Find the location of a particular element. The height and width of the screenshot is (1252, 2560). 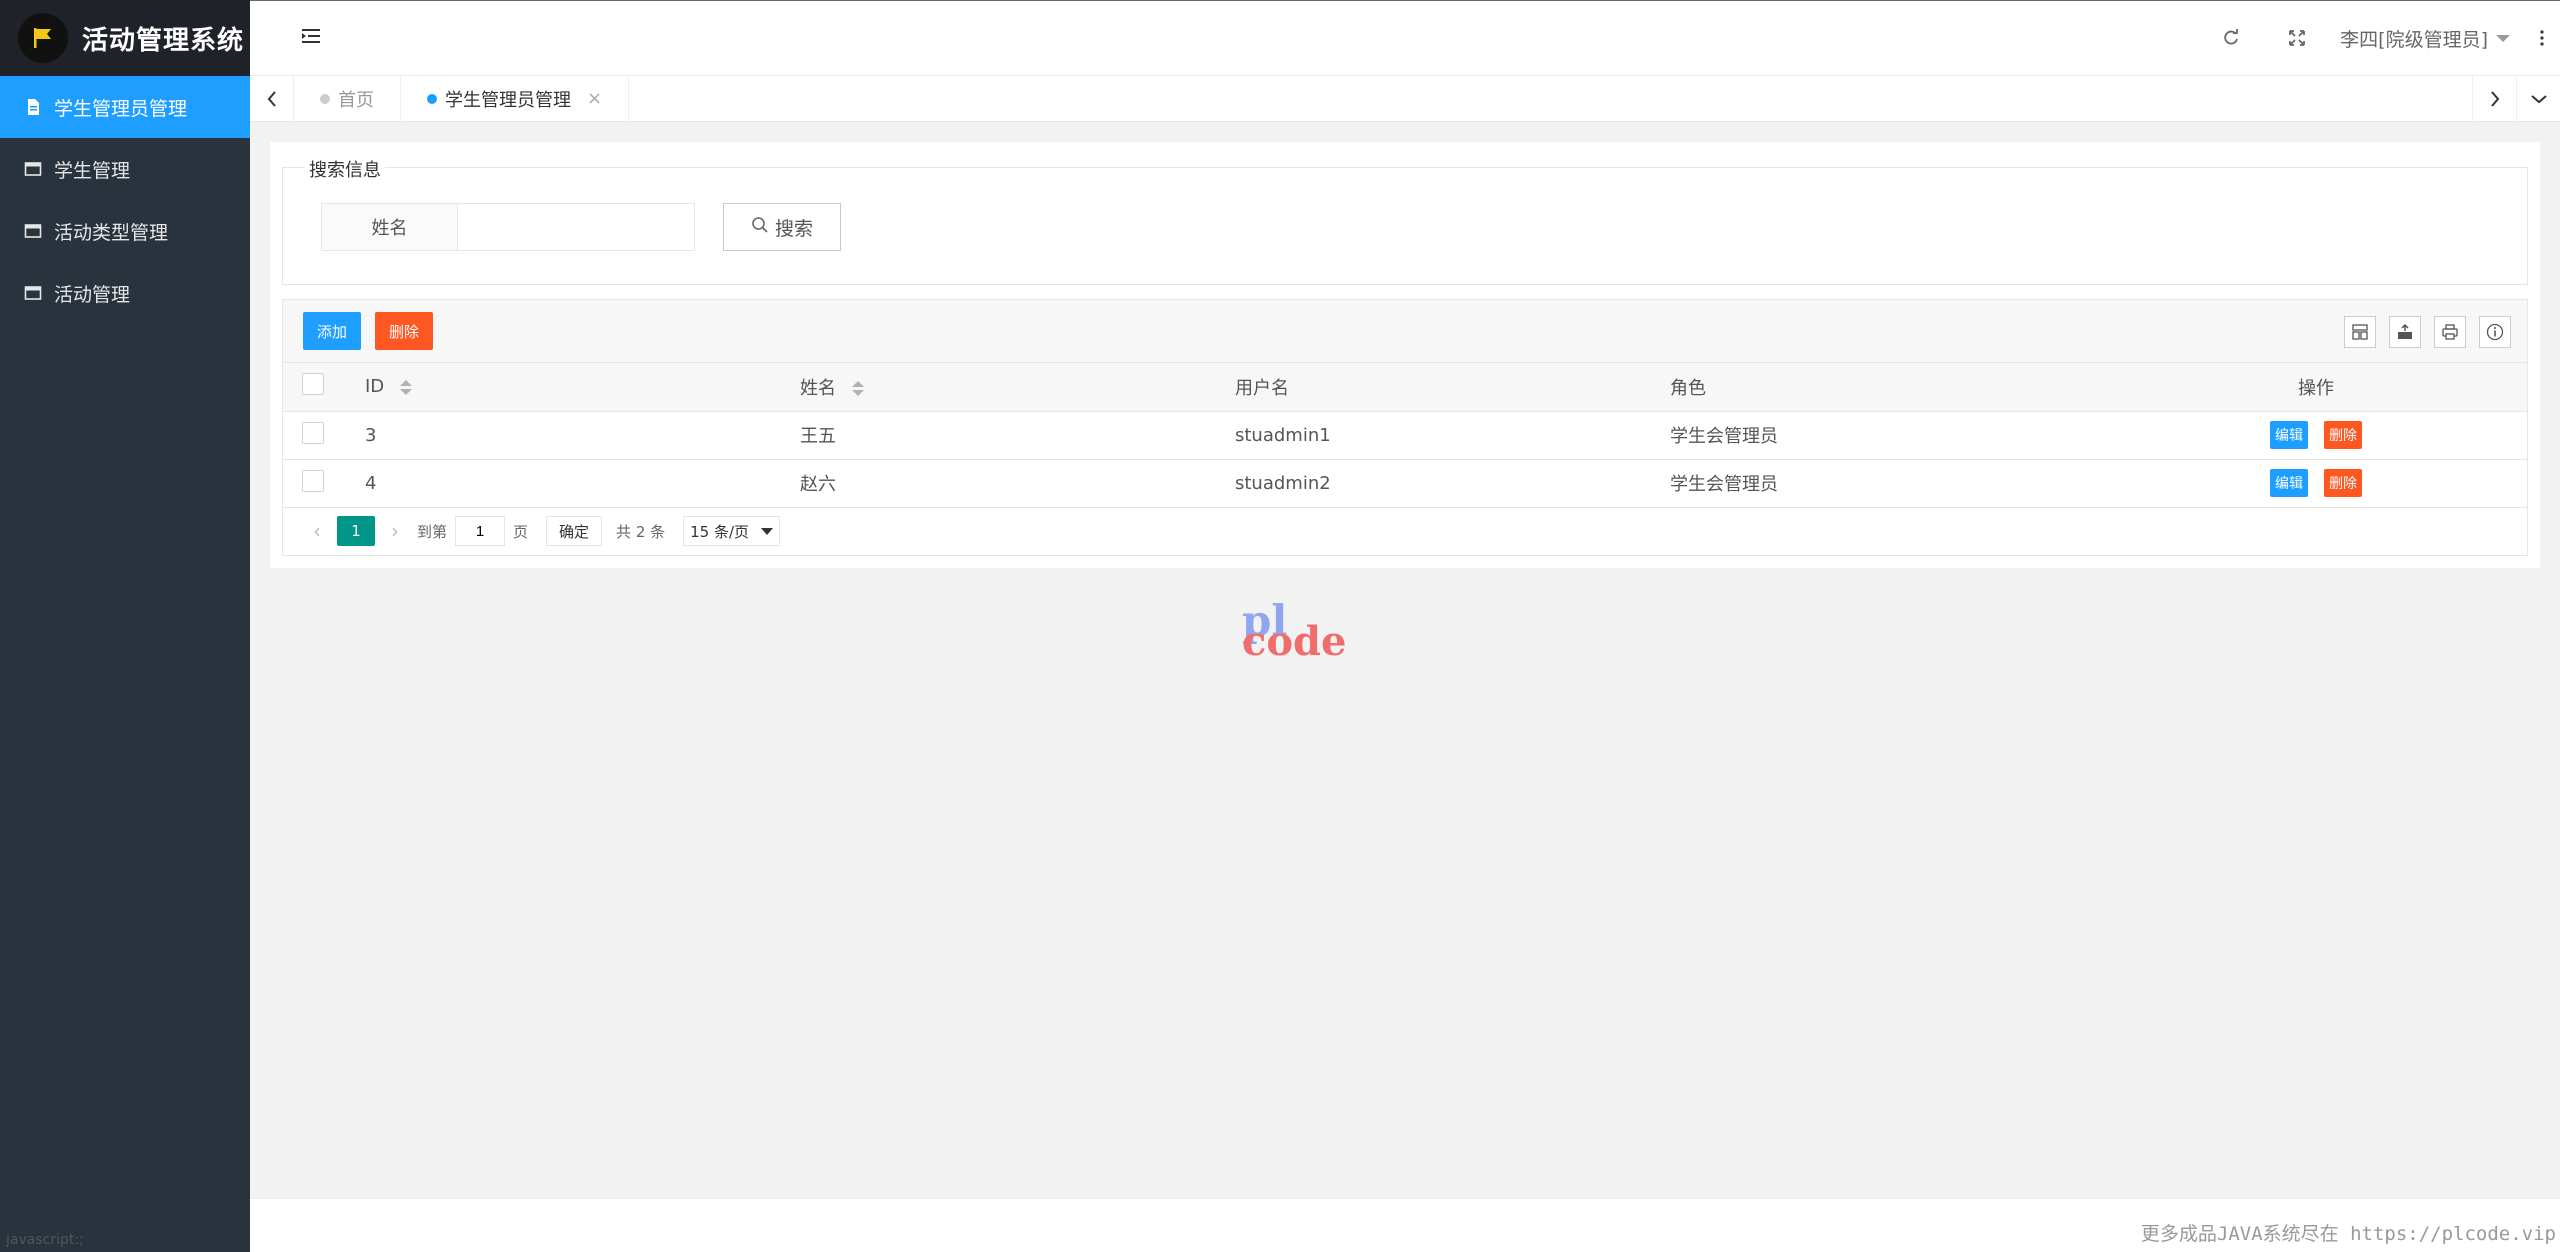

col-id-label: ID is located at coordinates (375, 387).